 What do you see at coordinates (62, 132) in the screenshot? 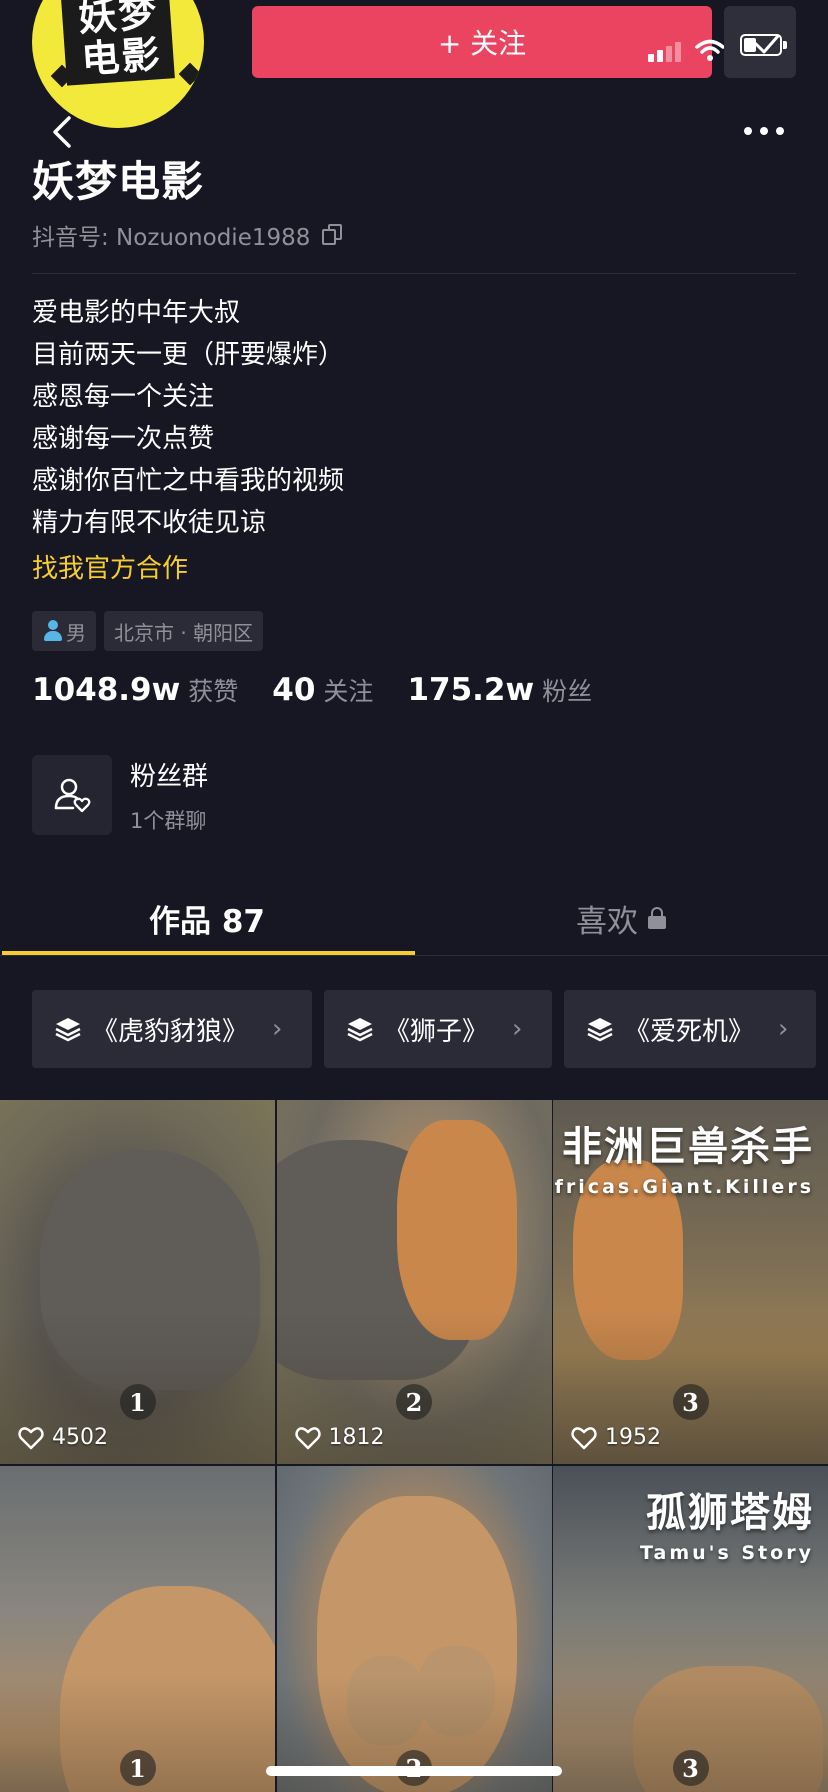
I see `chevron-left-icon` at bounding box center [62, 132].